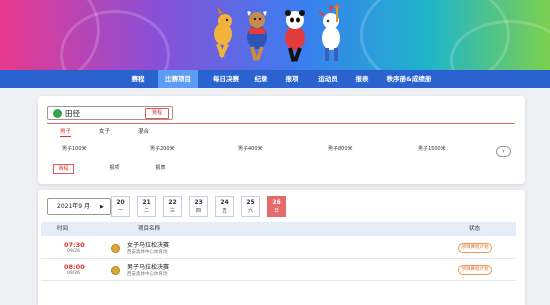  I want to click on calendar-day: 25 六, so click(250, 206).